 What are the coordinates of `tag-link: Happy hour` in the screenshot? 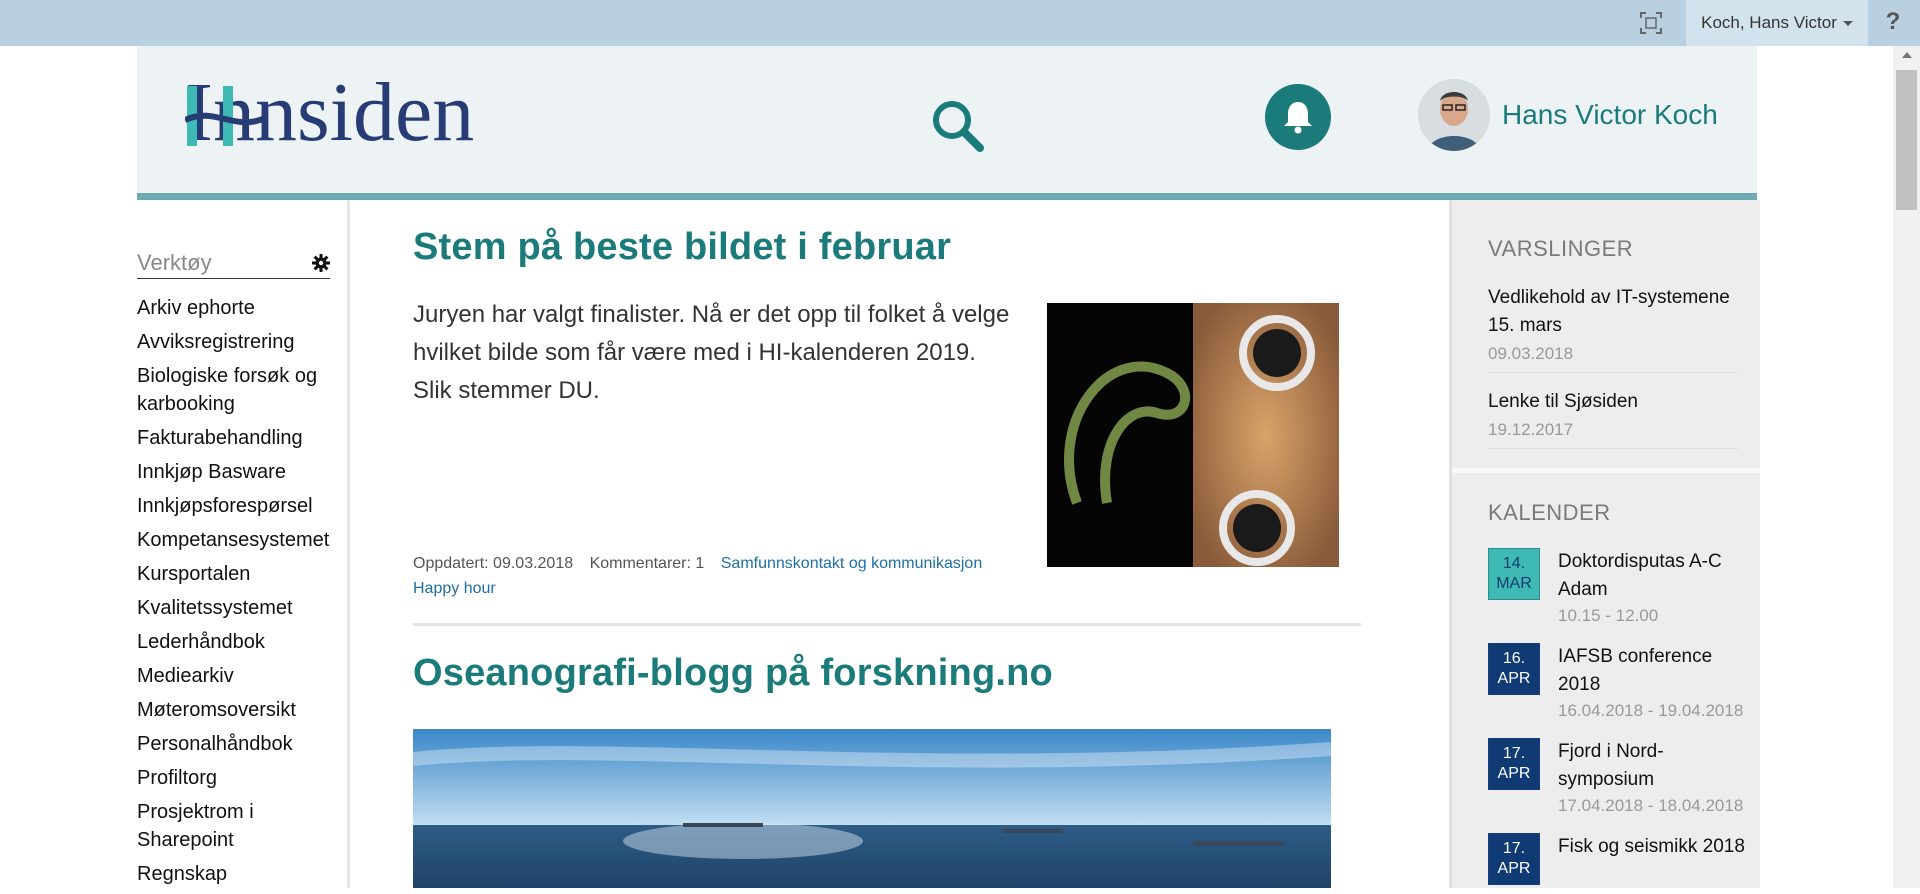 It's located at (454, 588).